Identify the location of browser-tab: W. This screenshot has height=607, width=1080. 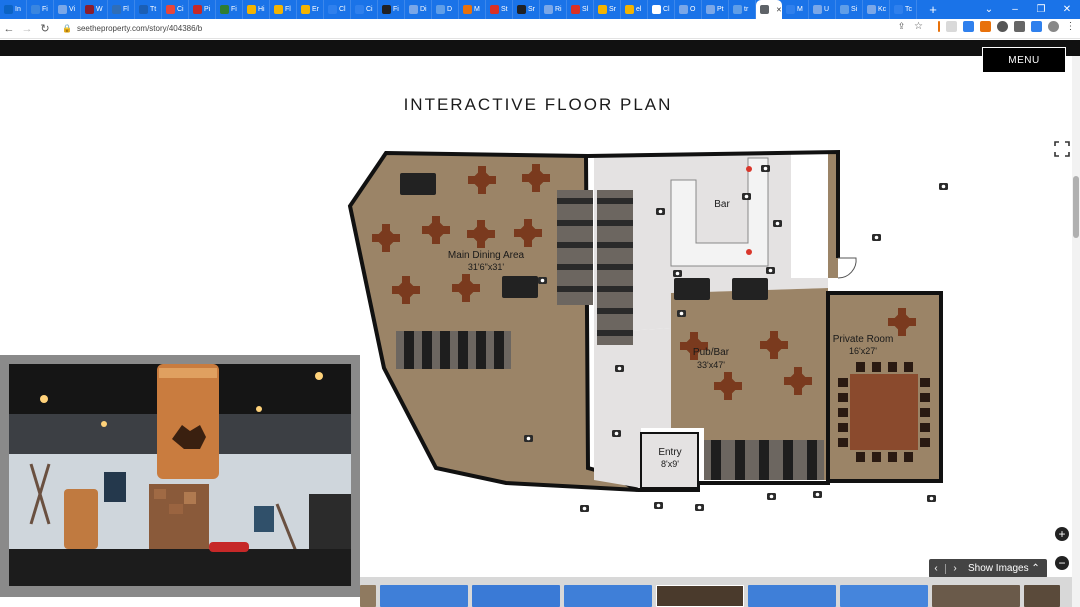
(94, 9).